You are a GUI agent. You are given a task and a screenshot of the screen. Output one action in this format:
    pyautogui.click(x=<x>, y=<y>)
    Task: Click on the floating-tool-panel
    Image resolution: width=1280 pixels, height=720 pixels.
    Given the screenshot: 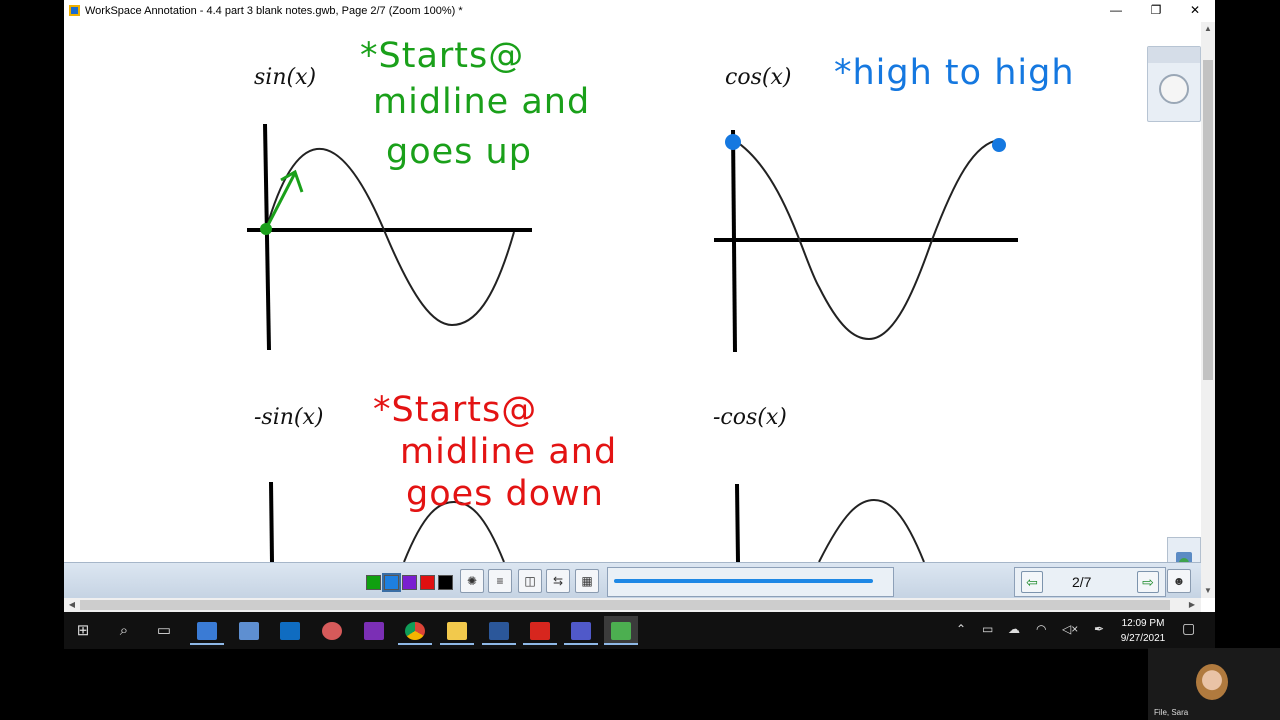 What is the action you would take?
    pyautogui.click(x=1174, y=84)
    